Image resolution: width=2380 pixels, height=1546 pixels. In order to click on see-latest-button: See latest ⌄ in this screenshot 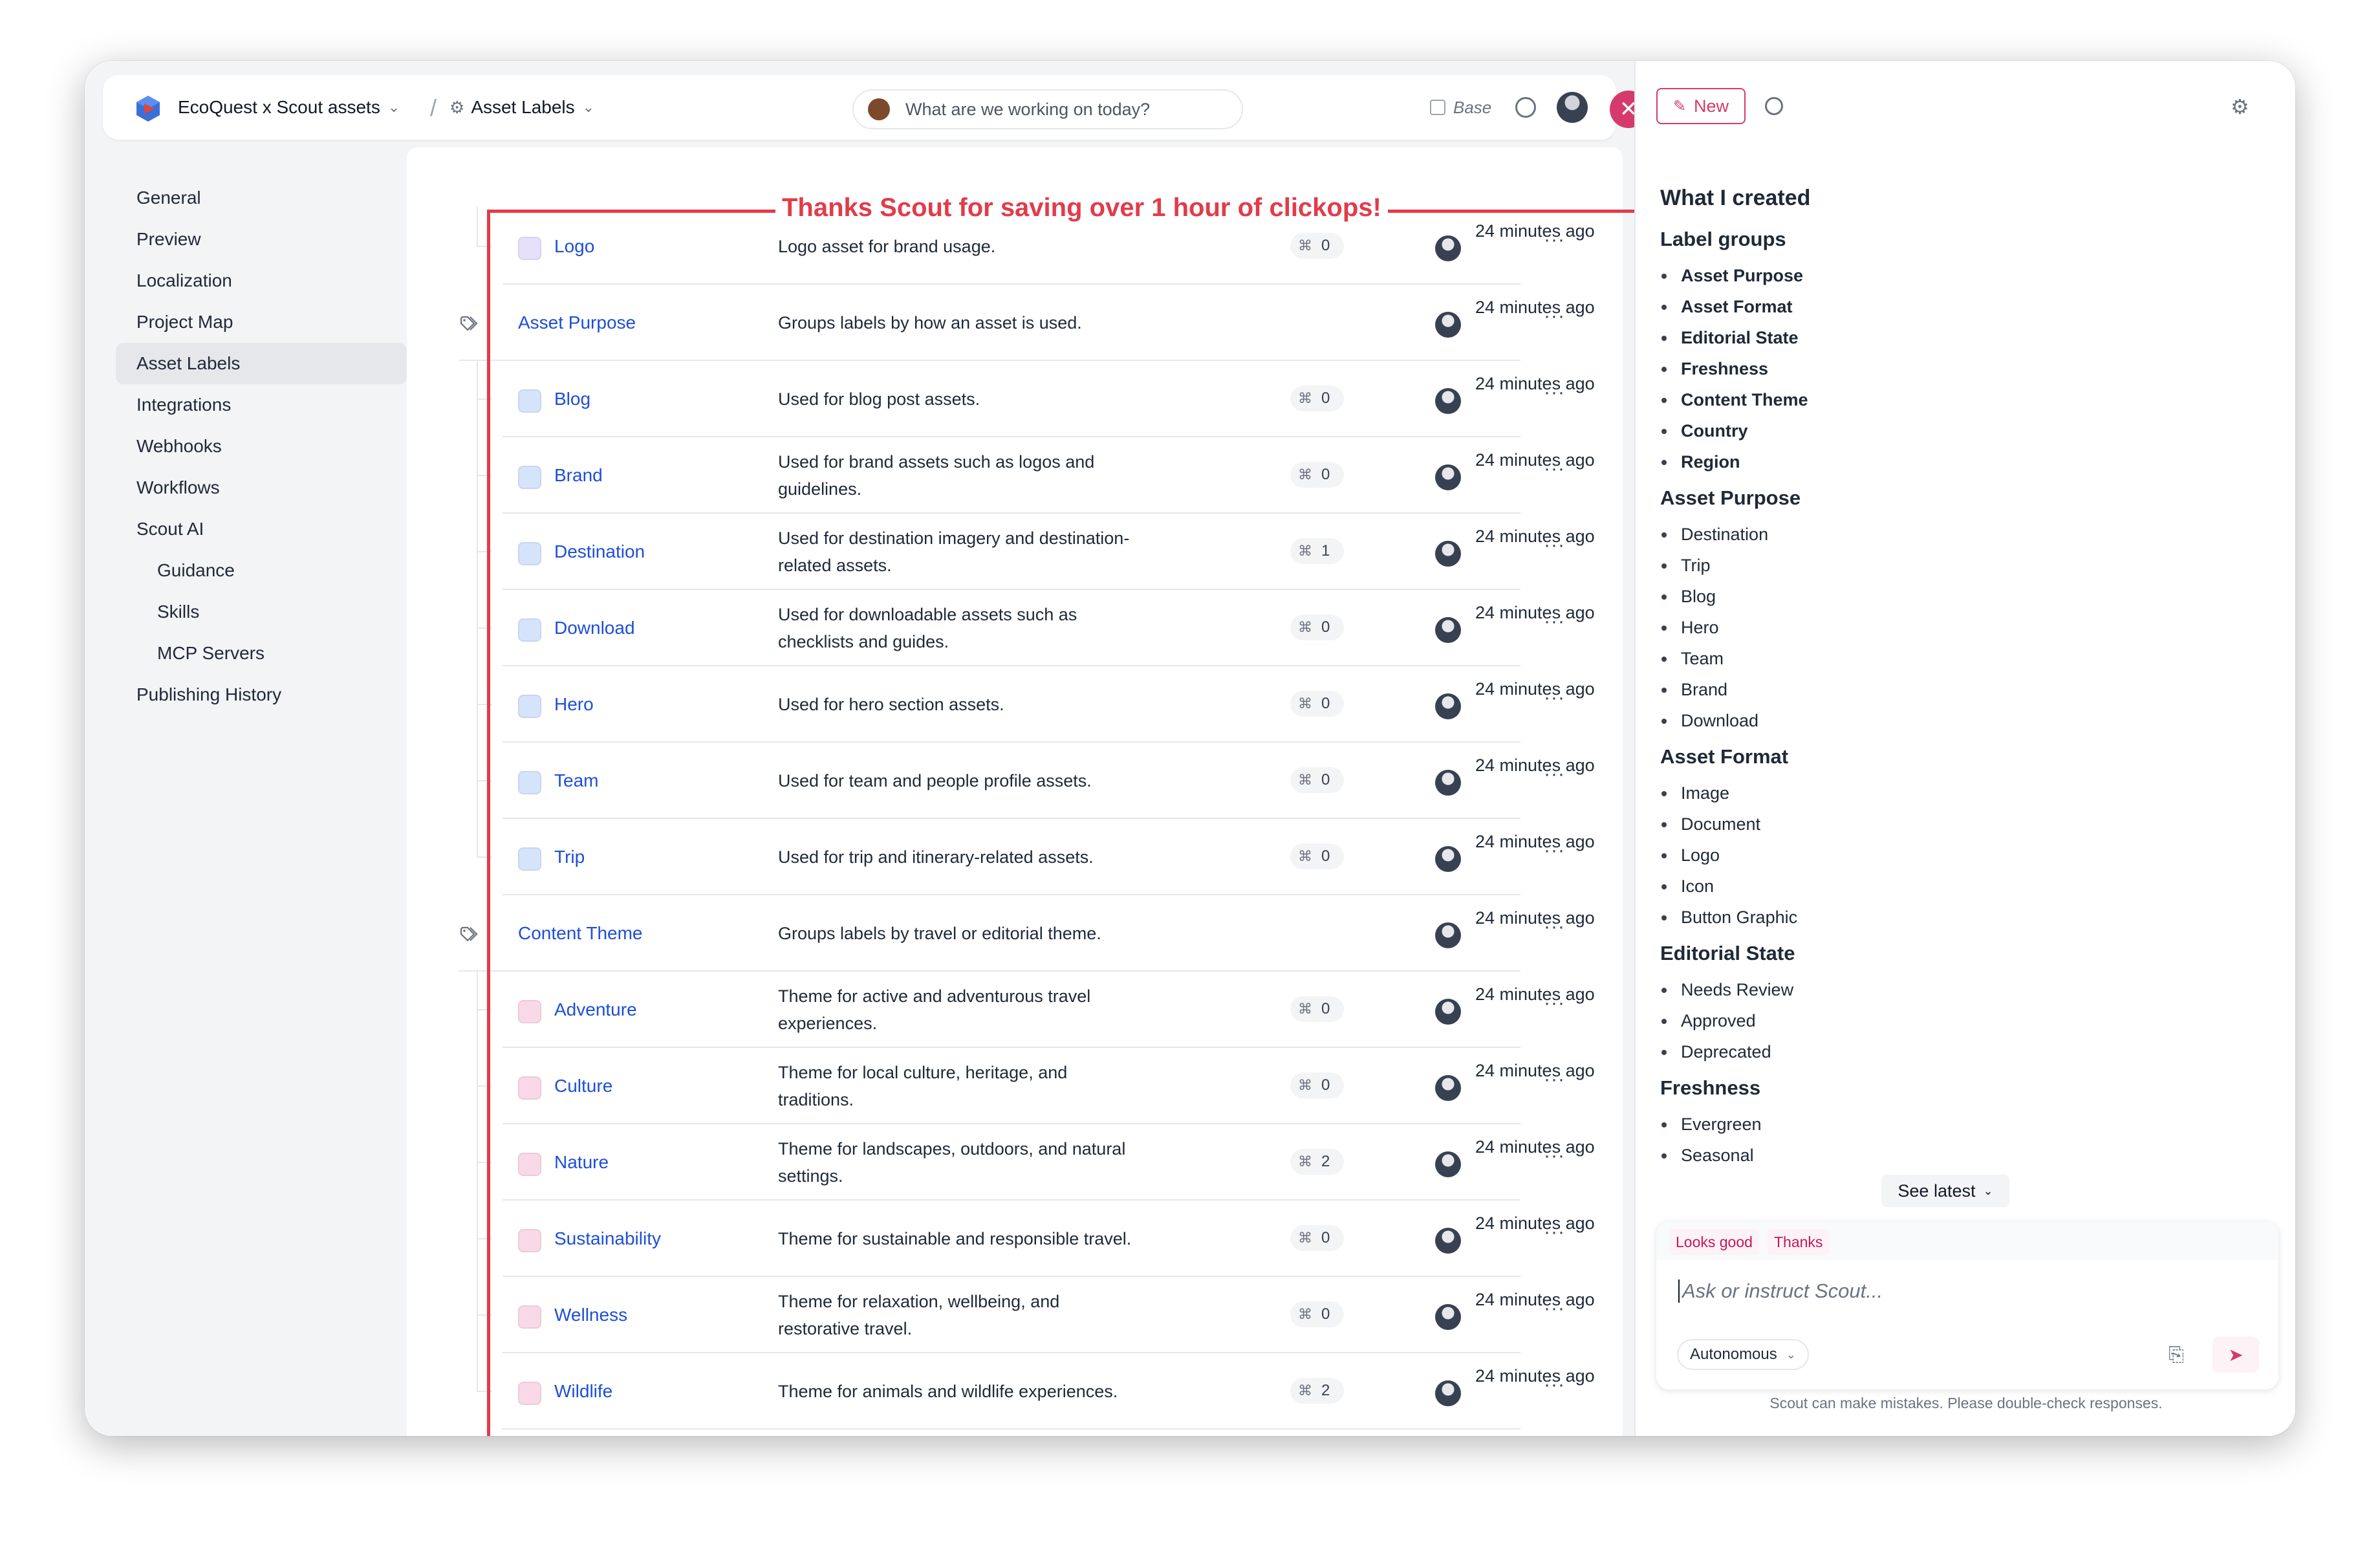, I will do `click(1945, 1191)`.